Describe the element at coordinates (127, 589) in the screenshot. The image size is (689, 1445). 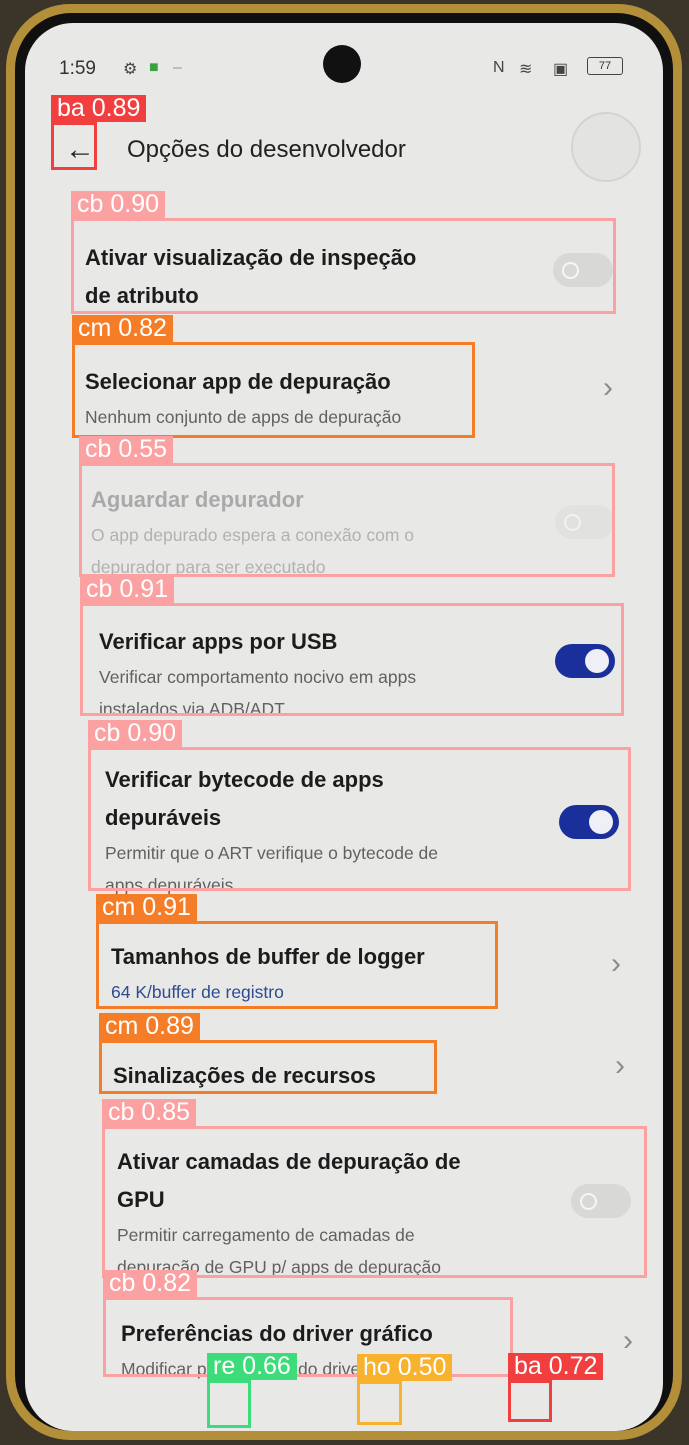
I see `detection-label: cb 0.91` at that location.